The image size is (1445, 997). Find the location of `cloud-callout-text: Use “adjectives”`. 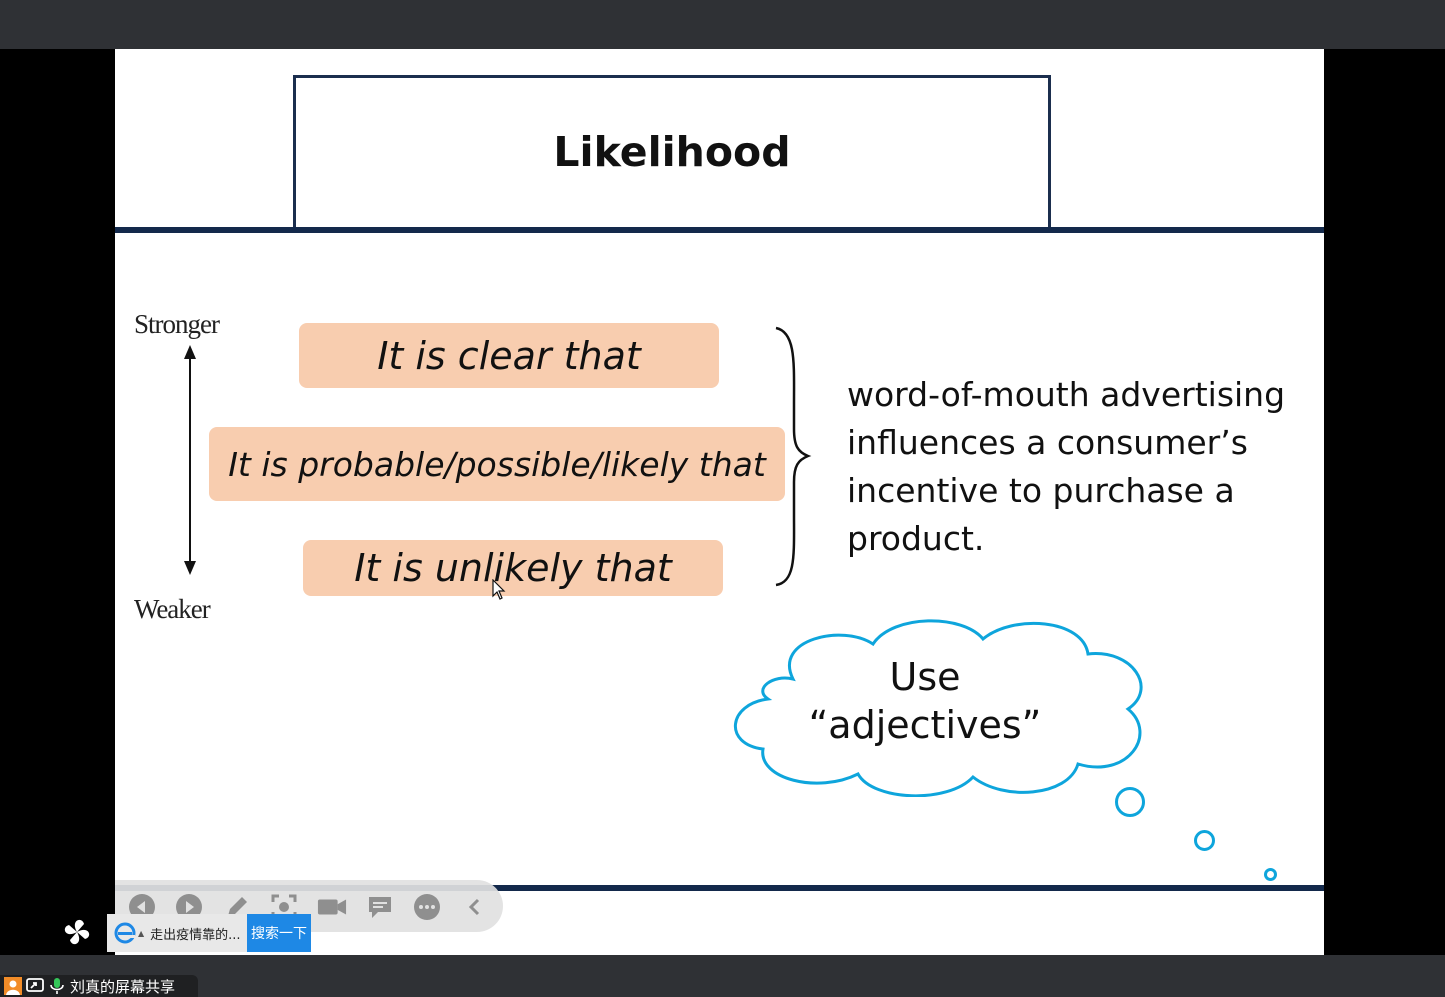

cloud-callout-text: Use “adjectives” is located at coordinates (925, 701).